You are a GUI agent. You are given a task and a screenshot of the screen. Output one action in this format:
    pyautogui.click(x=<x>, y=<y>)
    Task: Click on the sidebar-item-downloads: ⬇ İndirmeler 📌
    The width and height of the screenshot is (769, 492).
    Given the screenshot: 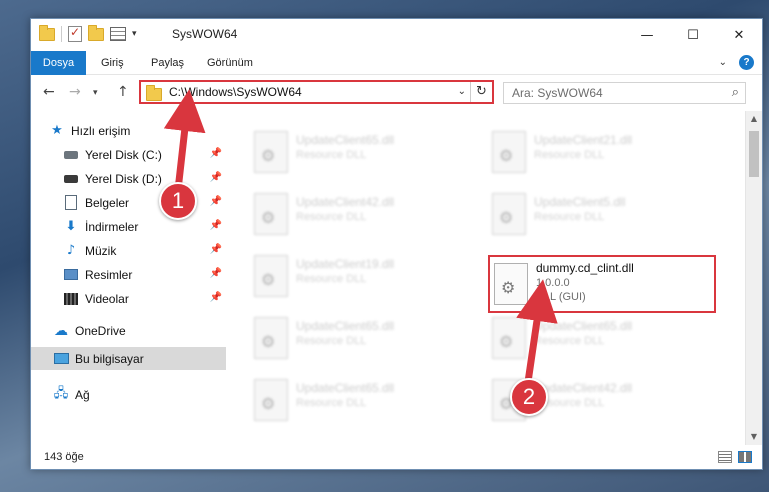 What is the action you would take?
    pyautogui.click(x=128, y=226)
    